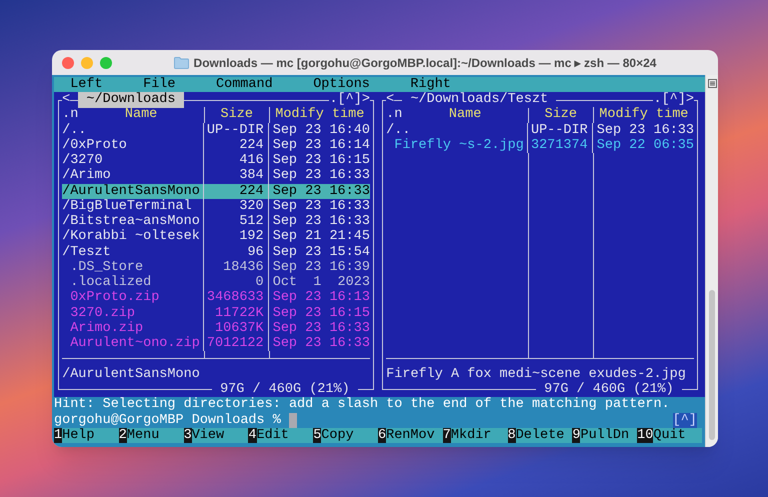 Image resolution: width=768 pixels, height=497 pixels. Describe the element at coordinates (341, 84) in the screenshot. I see `menu-item: Options` at that location.